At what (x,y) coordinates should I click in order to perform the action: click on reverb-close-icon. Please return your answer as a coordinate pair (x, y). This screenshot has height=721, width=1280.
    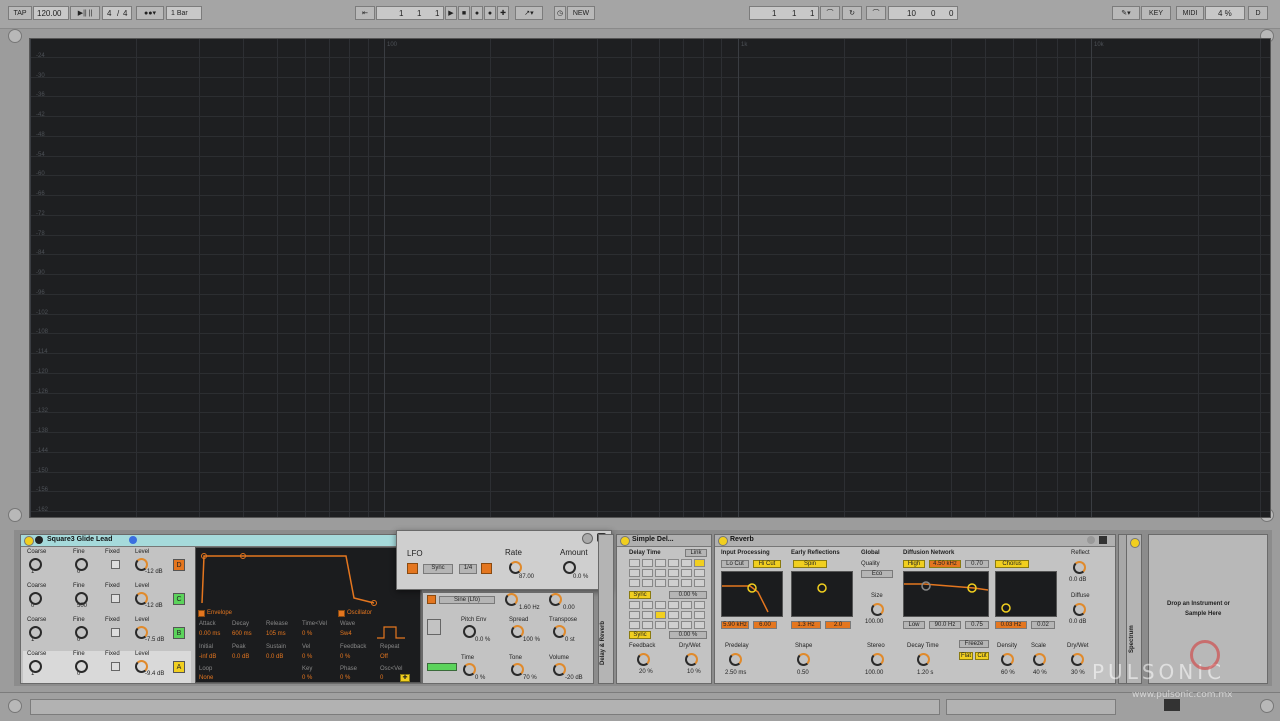
    Looking at the image, I should click on (1103, 540).